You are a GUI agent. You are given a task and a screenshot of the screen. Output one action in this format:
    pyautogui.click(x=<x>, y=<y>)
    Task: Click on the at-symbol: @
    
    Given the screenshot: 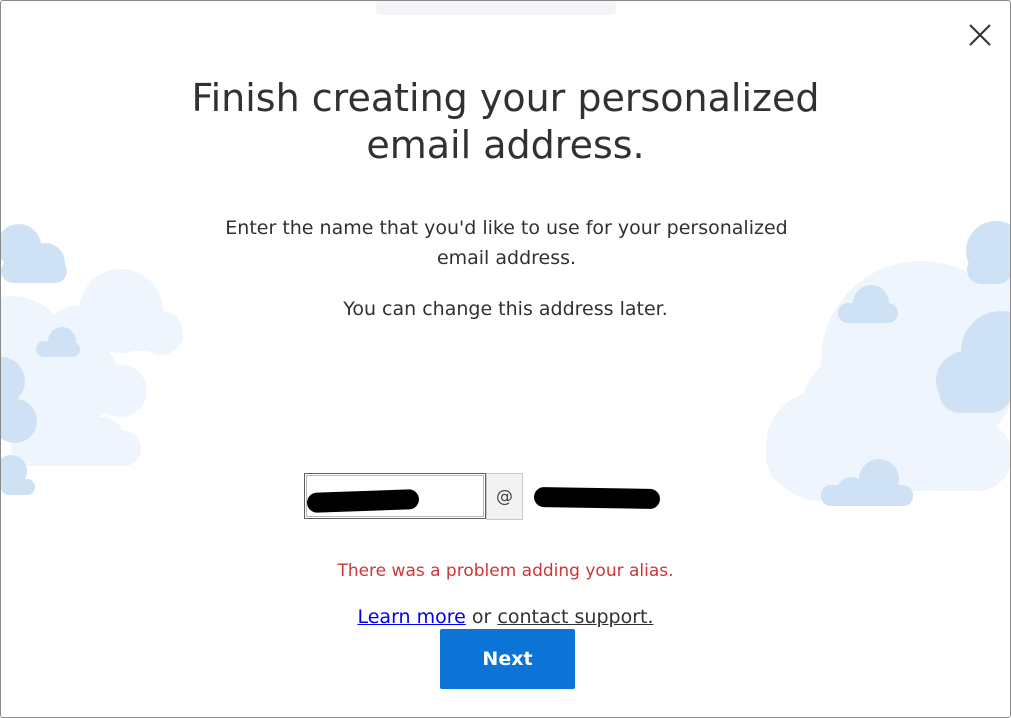 What is the action you would take?
    pyautogui.click(x=504, y=496)
    